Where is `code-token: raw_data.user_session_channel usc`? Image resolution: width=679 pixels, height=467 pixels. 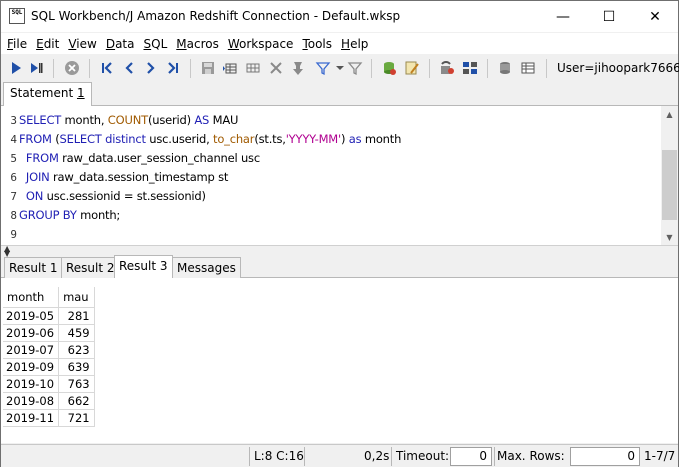 code-token: raw_data.user_session_channel usc is located at coordinates (159, 158).